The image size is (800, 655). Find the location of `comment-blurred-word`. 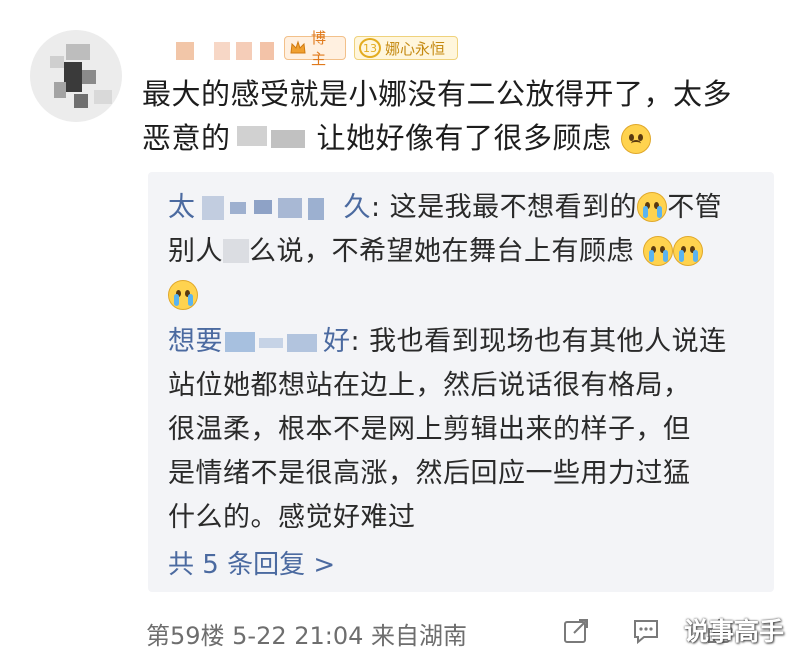

comment-blurred-word is located at coordinates (274, 137).